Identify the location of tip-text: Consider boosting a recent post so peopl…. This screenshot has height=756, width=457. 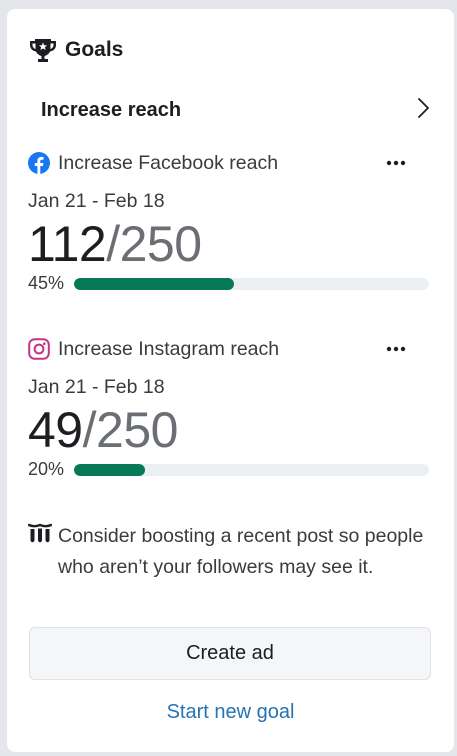
(241, 551).